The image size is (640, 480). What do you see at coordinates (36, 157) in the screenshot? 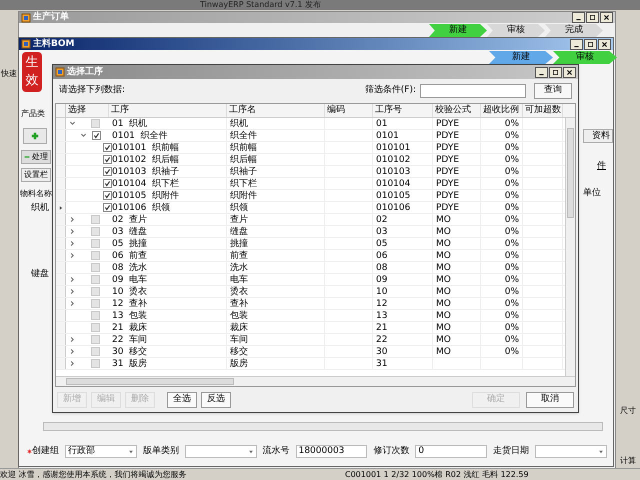
I see `panel-tab: 处理` at bounding box center [36, 157].